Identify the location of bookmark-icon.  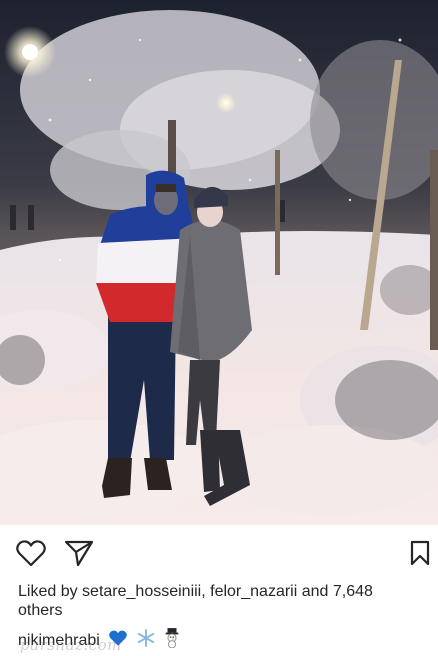
(420, 553).